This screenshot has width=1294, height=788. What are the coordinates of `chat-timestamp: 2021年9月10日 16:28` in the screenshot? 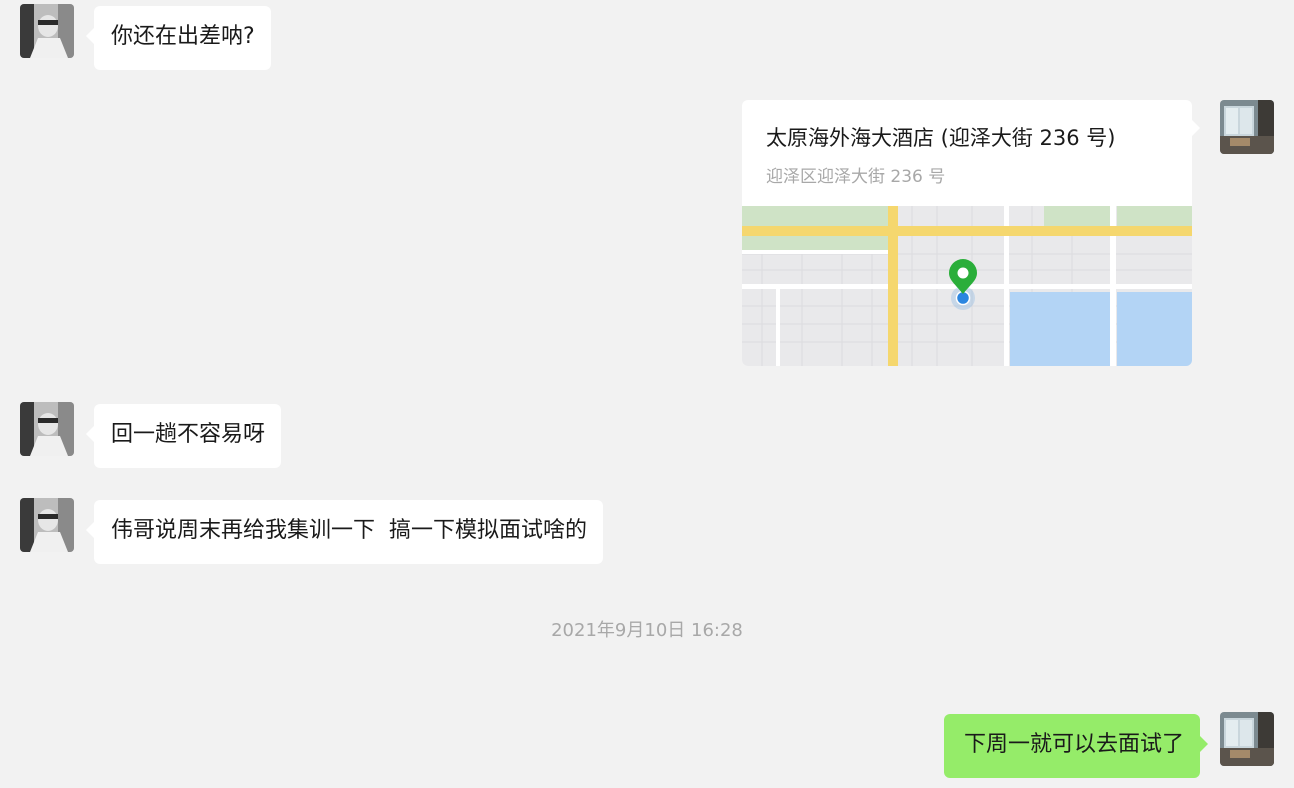 It's located at (647, 630).